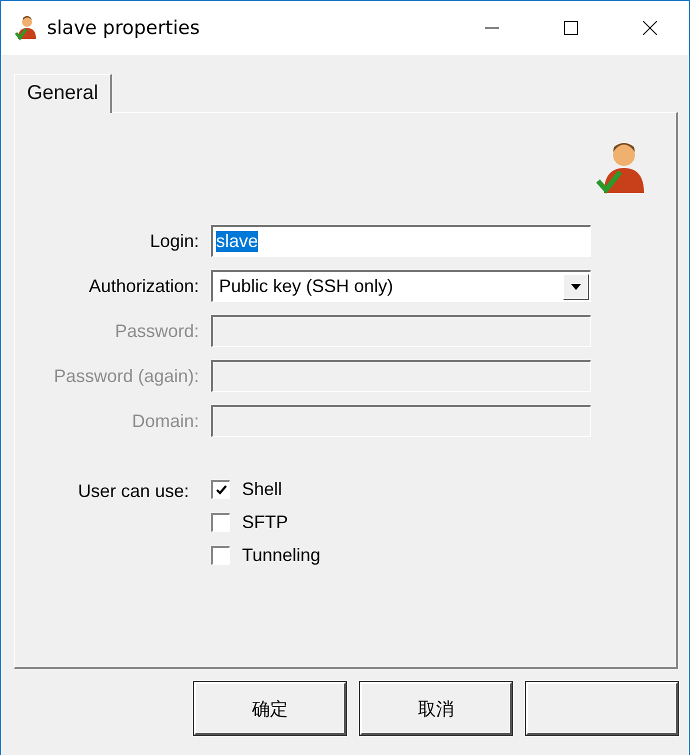 This screenshot has height=755, width=690. I want to click on caret-icon, so click(576, 287).